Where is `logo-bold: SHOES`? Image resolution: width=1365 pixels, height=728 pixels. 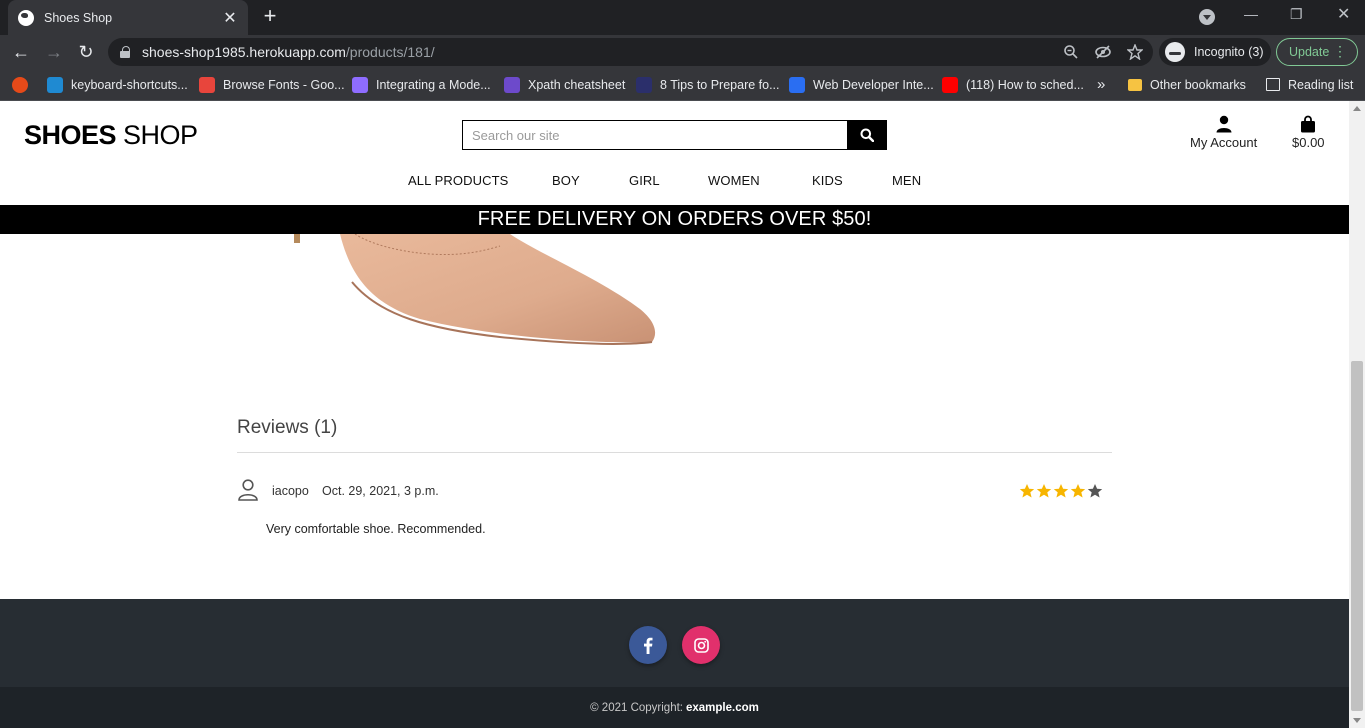
logo-bold: SHOES is located at coordinates (70, 135).